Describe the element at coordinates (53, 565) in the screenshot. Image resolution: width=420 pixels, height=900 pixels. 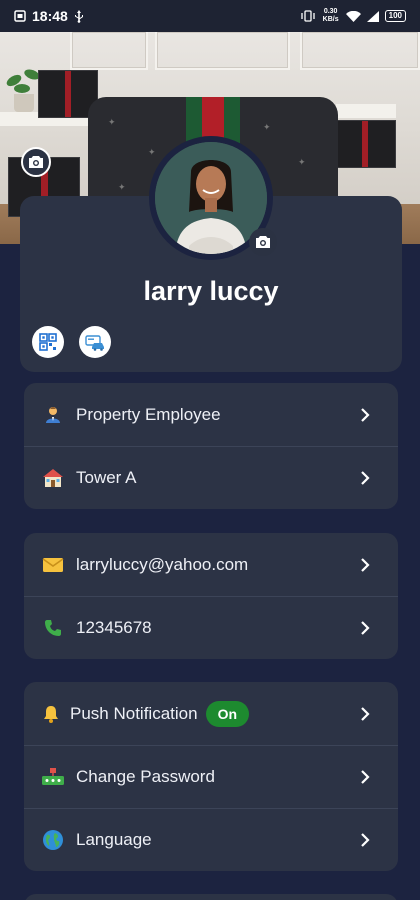
I see `mail-icon` at that location.